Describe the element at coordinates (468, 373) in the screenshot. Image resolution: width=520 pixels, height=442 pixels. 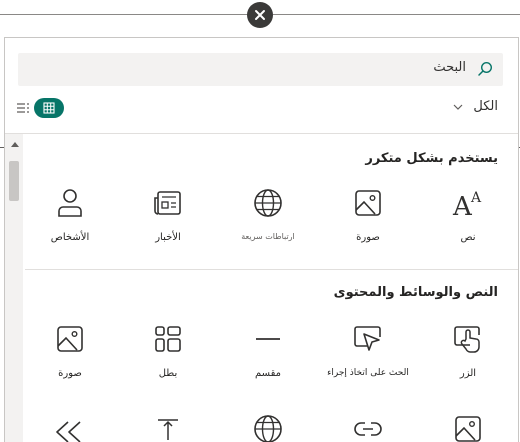
I see `tile-label: الزر` at that location.